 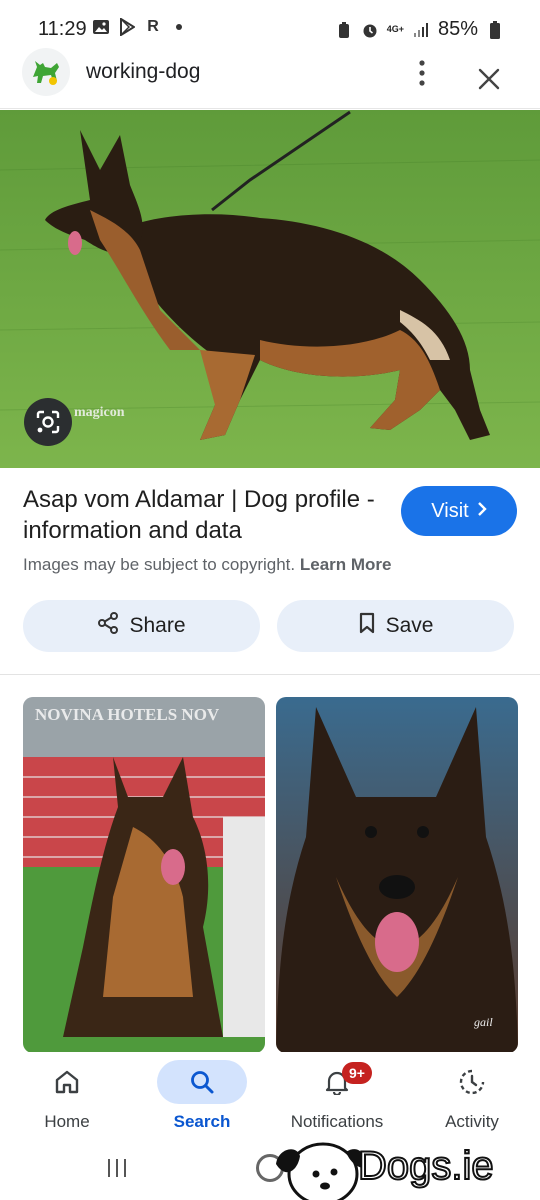 What do you see at coordinates (337, 1082) in the screenshot?
I see `bell-icon: 9+` at bounding box center [337, 1082].